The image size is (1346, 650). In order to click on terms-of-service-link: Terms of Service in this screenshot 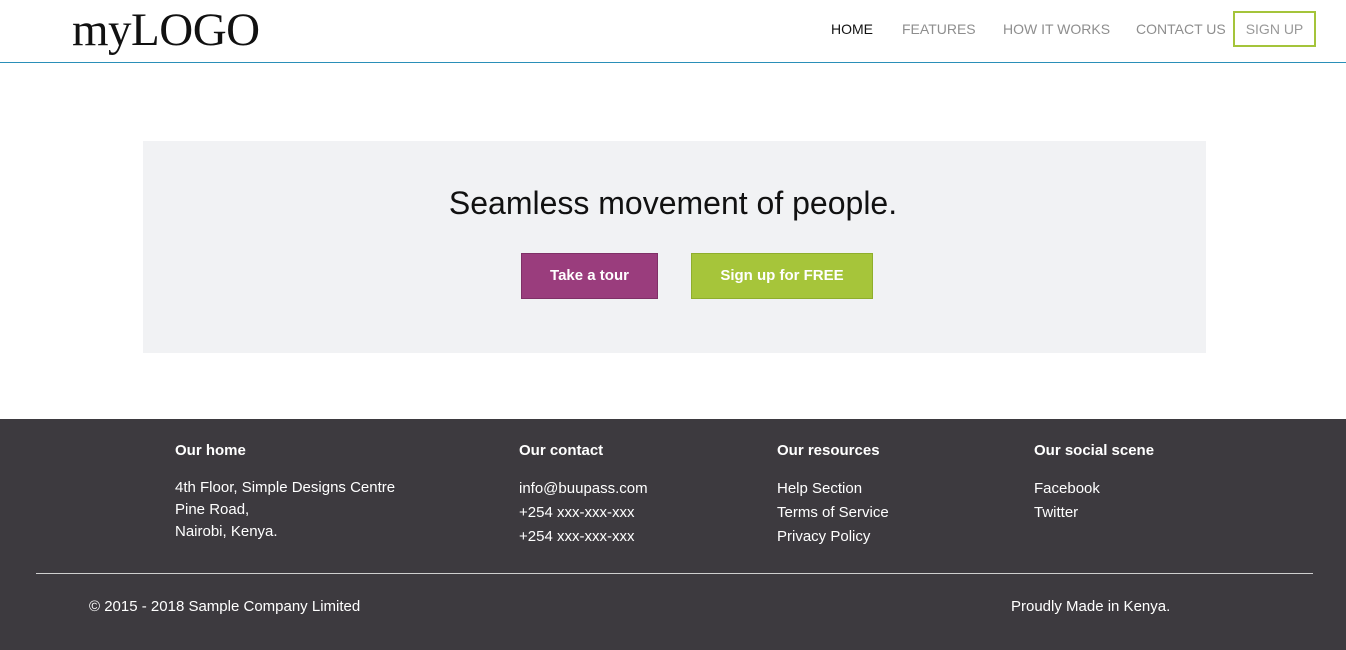, I will do `click(833, 513)`.